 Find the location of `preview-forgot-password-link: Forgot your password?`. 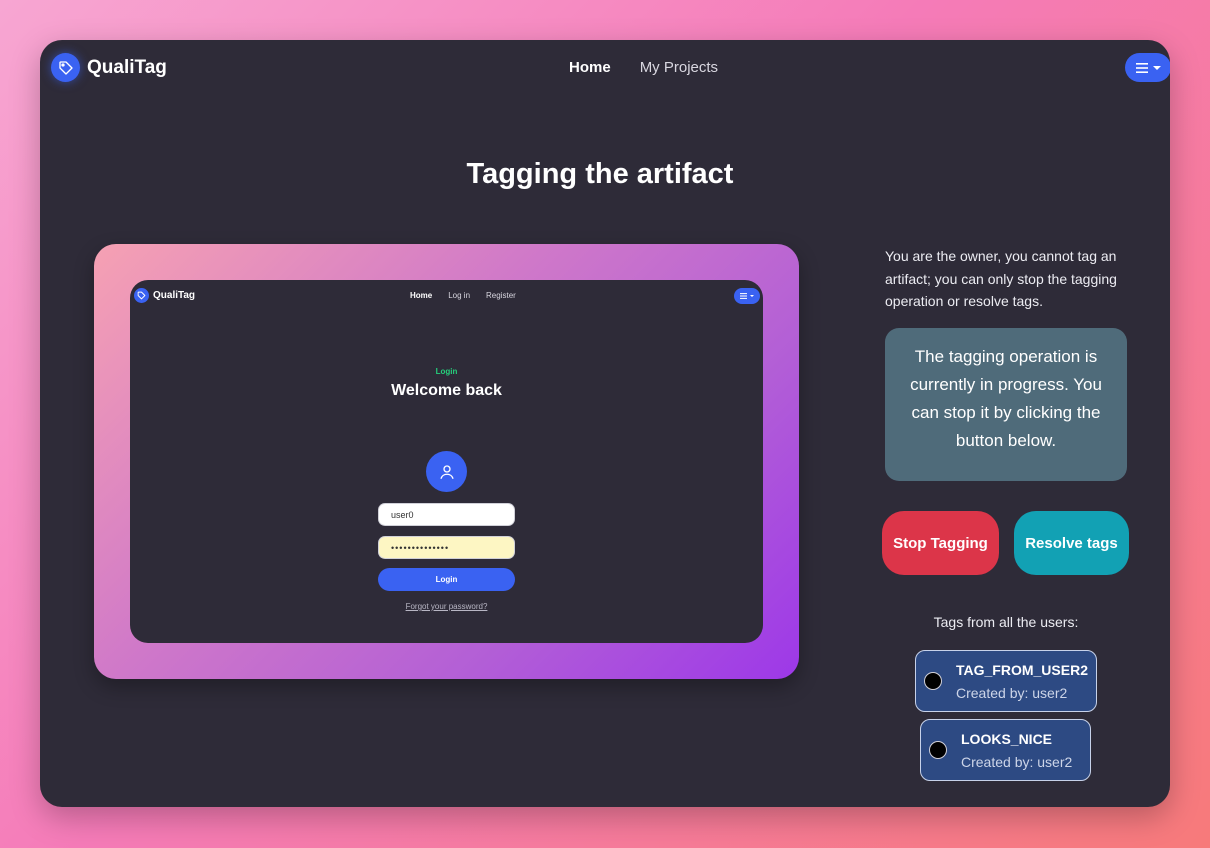

preview-forgot-password-link: Forgot your password? is located at coordinates (446, 606).